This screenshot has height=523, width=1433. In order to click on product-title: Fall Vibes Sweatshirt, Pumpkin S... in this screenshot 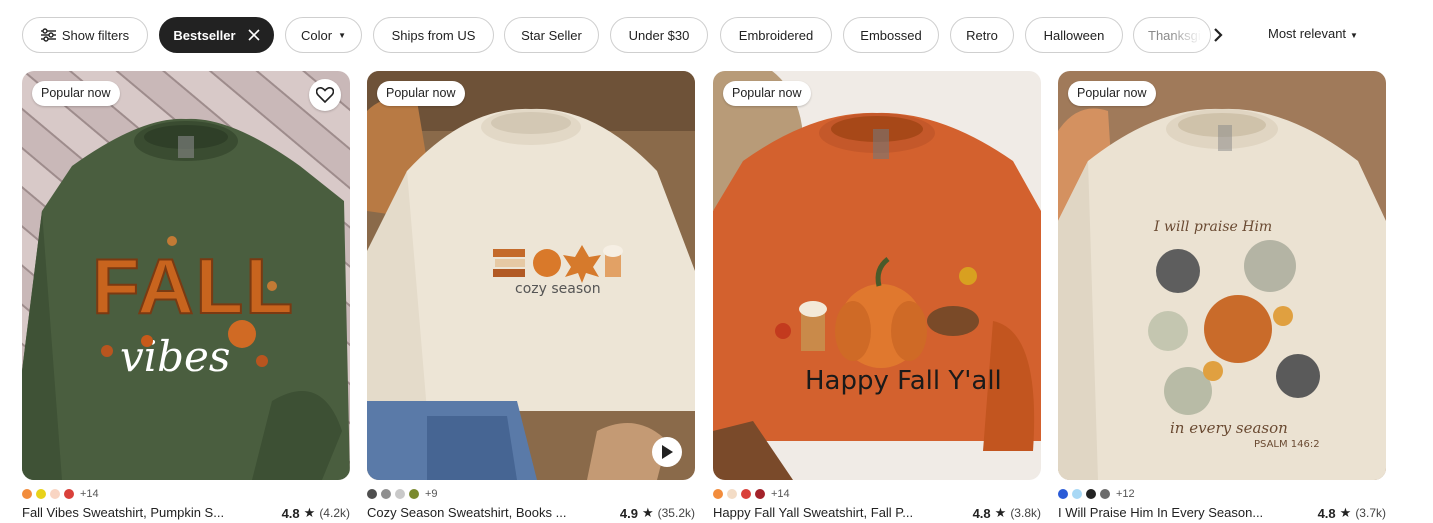, I will do `click(132, 512)`.